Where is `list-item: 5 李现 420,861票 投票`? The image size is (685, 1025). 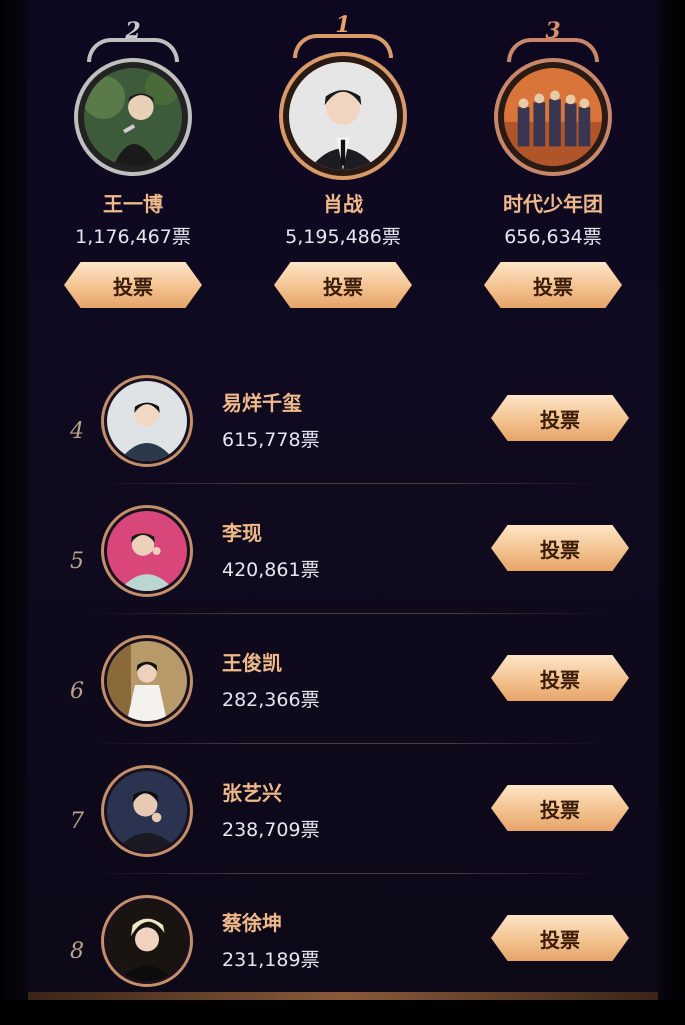
list-item: 5 李现 420,861票 投票 is located at coordinates (343, 570).